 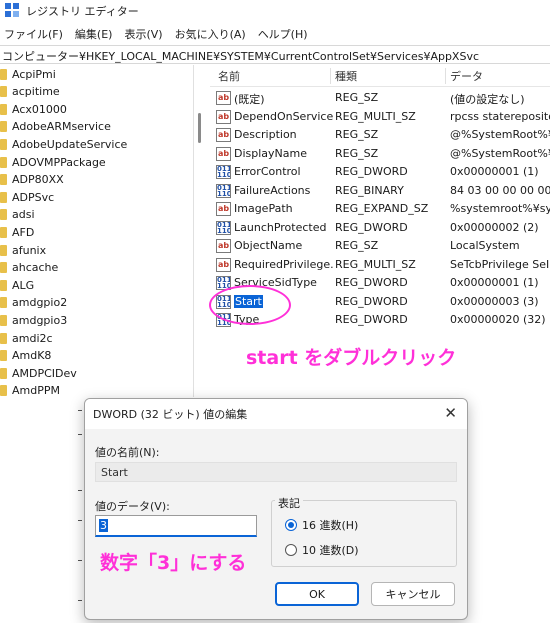 What do you see at coordinates (276, 472) in the screenshot?
I see `value-name-field: Start` at bounding box center [276, 472].